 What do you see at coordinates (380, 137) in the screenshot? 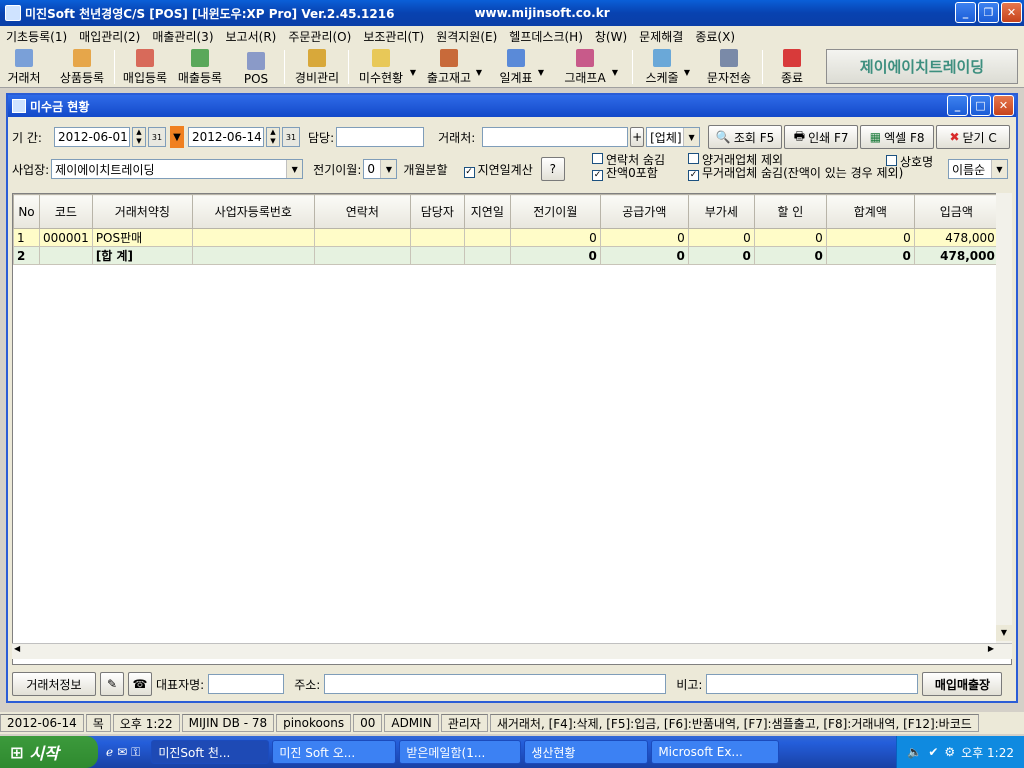
I see `manager-input` at bounding box center [380, 137].